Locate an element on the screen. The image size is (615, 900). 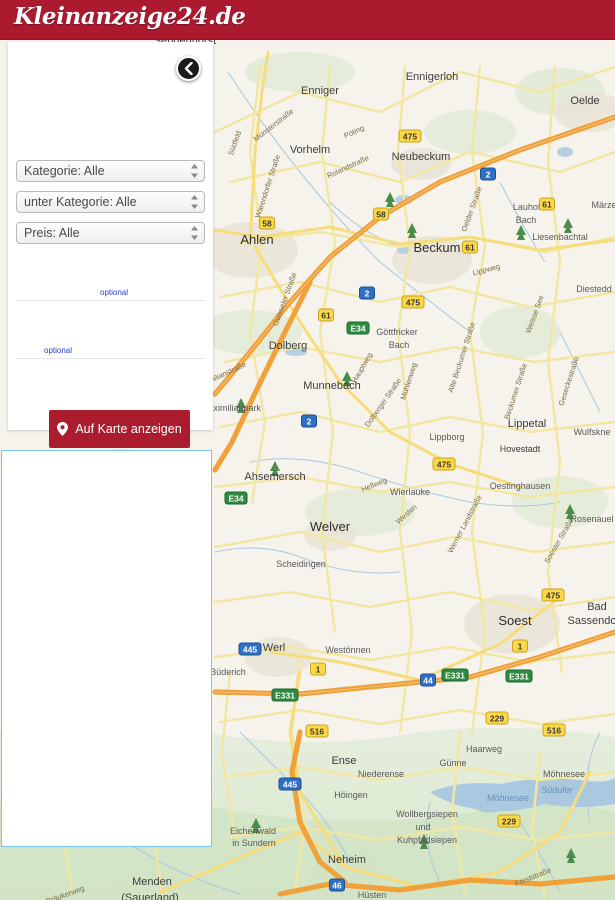
map-town-label: Hüsten is located at coordinates (372, 895).